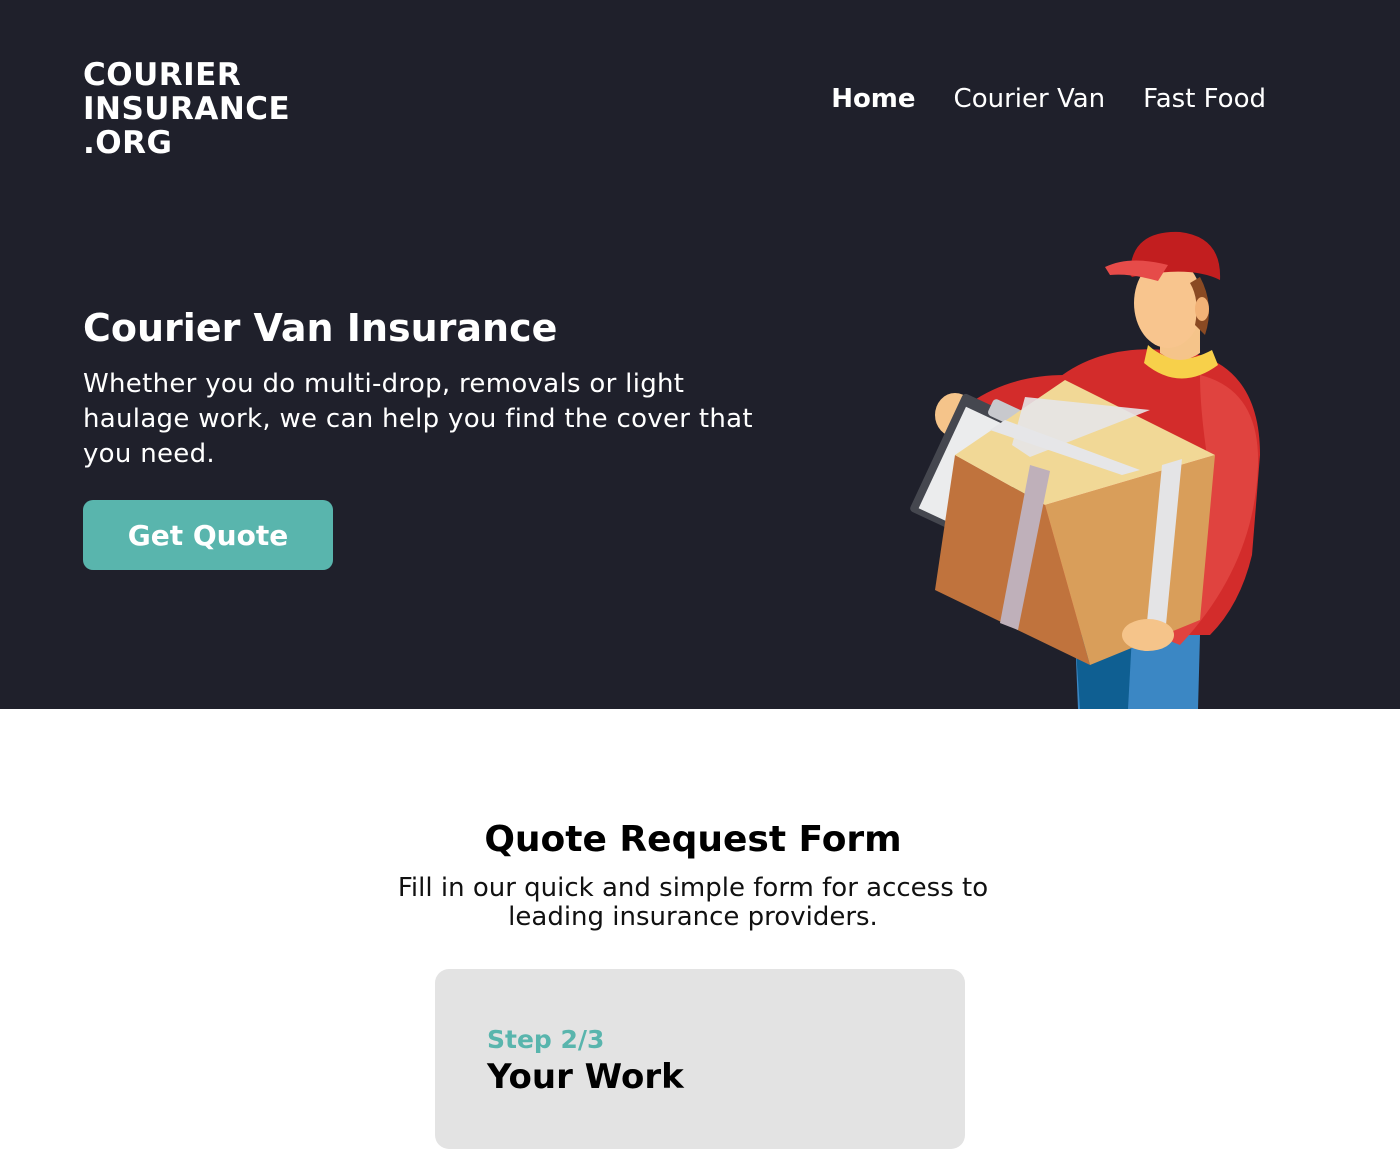  Describe the element at coordinates (693, 839) in the screenshot. I see `quote-form-title: Quote Request Form` at that location.